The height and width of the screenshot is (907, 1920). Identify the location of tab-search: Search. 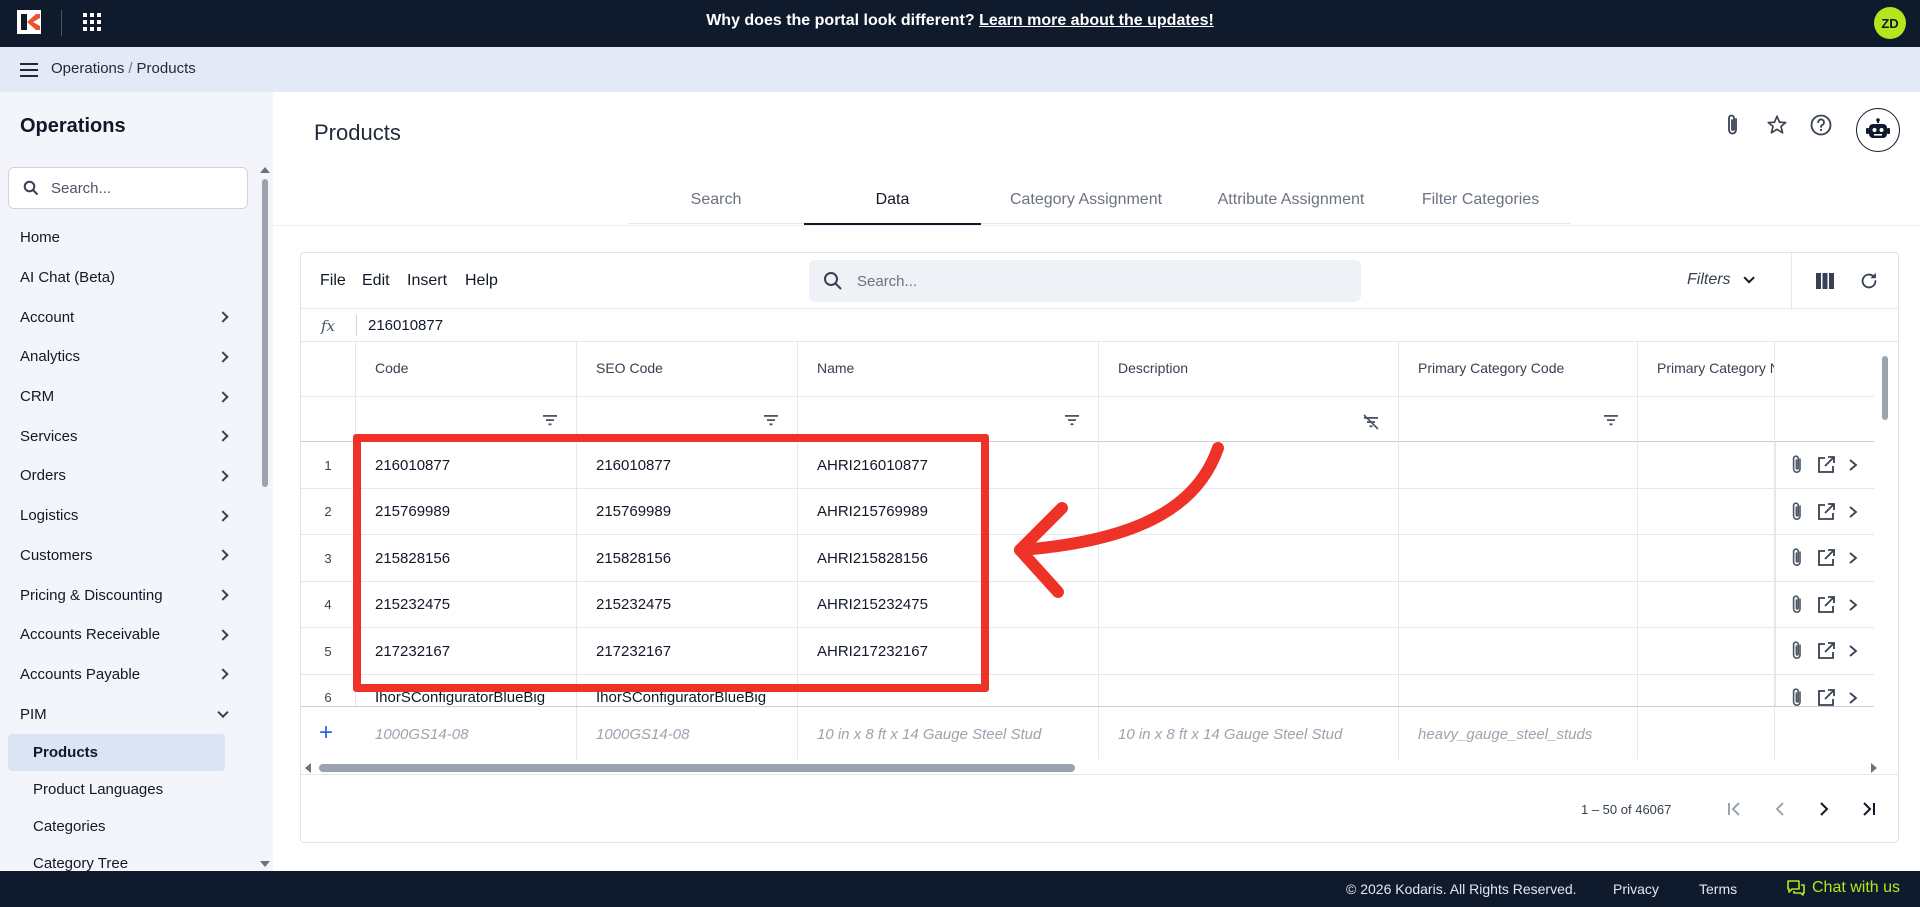
(716, 200).